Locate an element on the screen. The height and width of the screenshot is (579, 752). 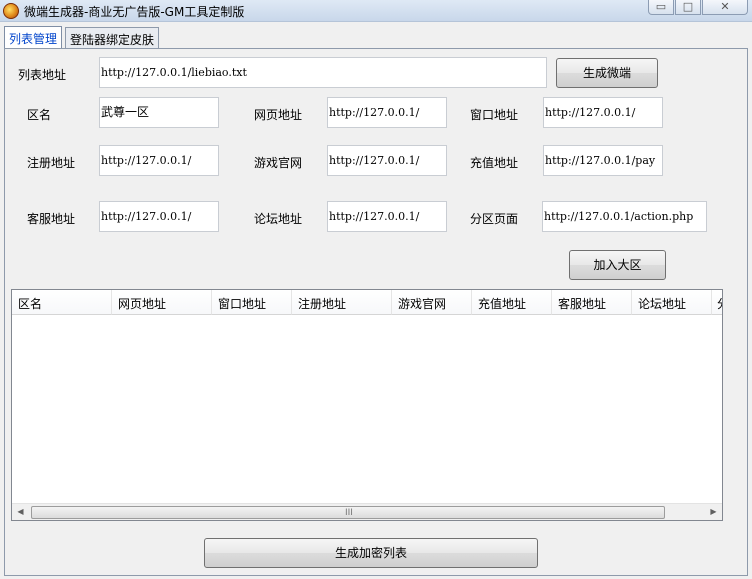
minimize-button: ▭ is located at coordinates (661, 7).